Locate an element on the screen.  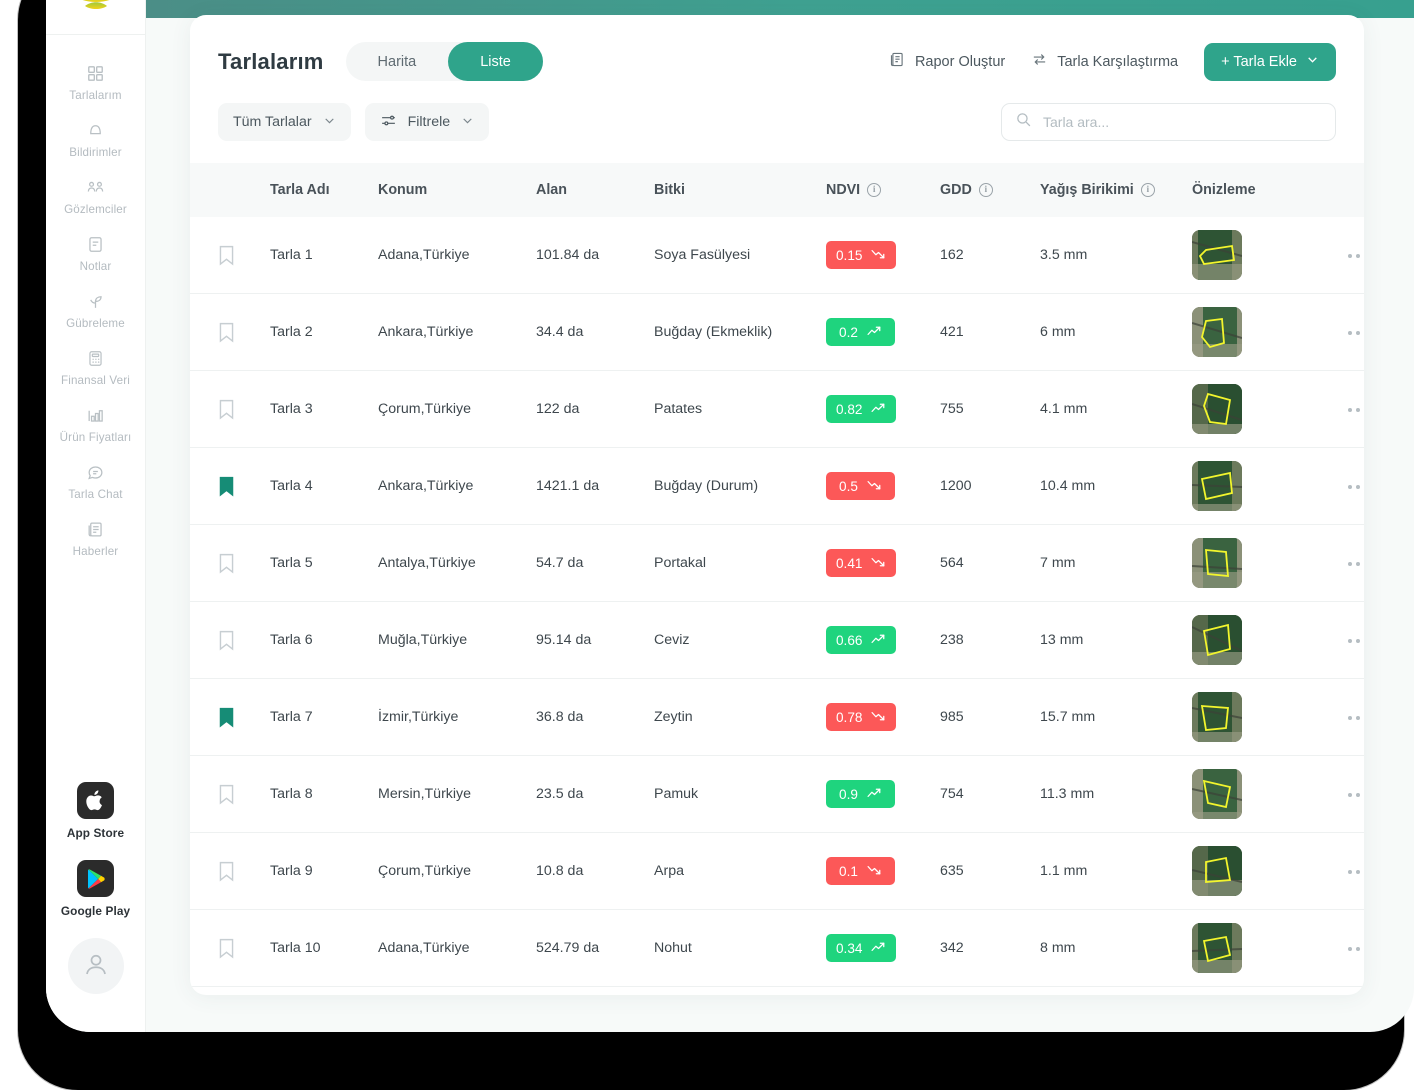
header-rainfall-label: Yağış Birikimi is located at coordinates (1087, 190).